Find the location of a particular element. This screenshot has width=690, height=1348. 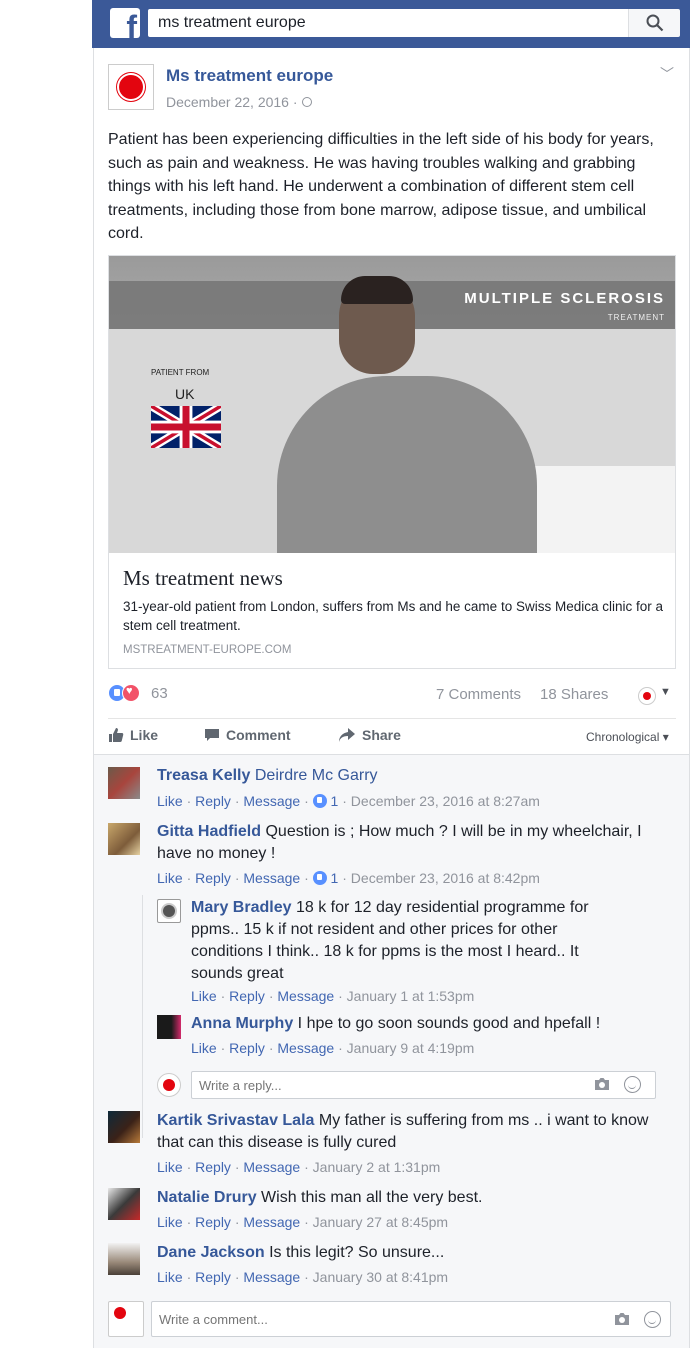

search-button is located at coordinates (654, 23).